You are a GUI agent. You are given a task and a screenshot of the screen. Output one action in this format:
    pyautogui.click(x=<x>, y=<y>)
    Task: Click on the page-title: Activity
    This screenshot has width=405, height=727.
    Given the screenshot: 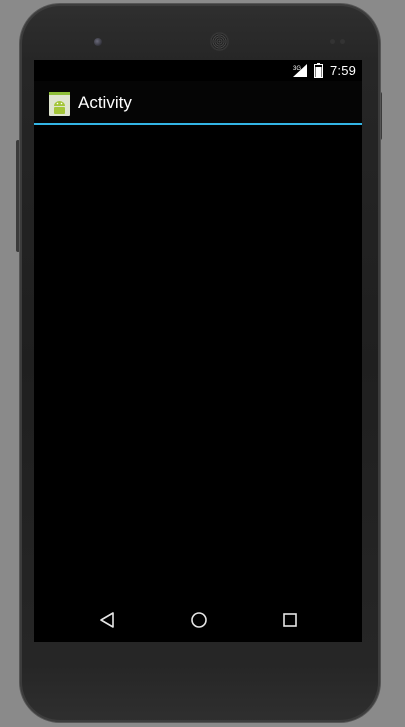 What is the action you would take?
    pyautogui.click(x=105, y=102)
    